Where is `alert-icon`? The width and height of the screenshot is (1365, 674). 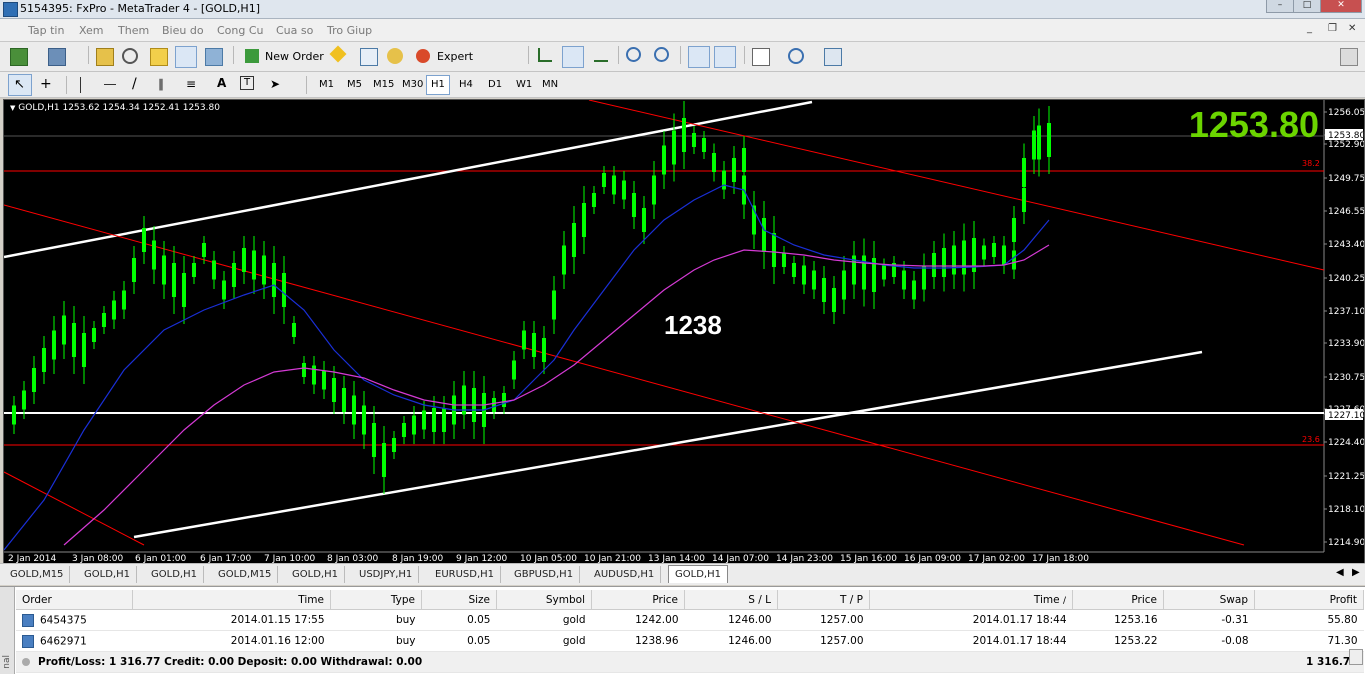 alert-icon is located at coordinates (338, 54).